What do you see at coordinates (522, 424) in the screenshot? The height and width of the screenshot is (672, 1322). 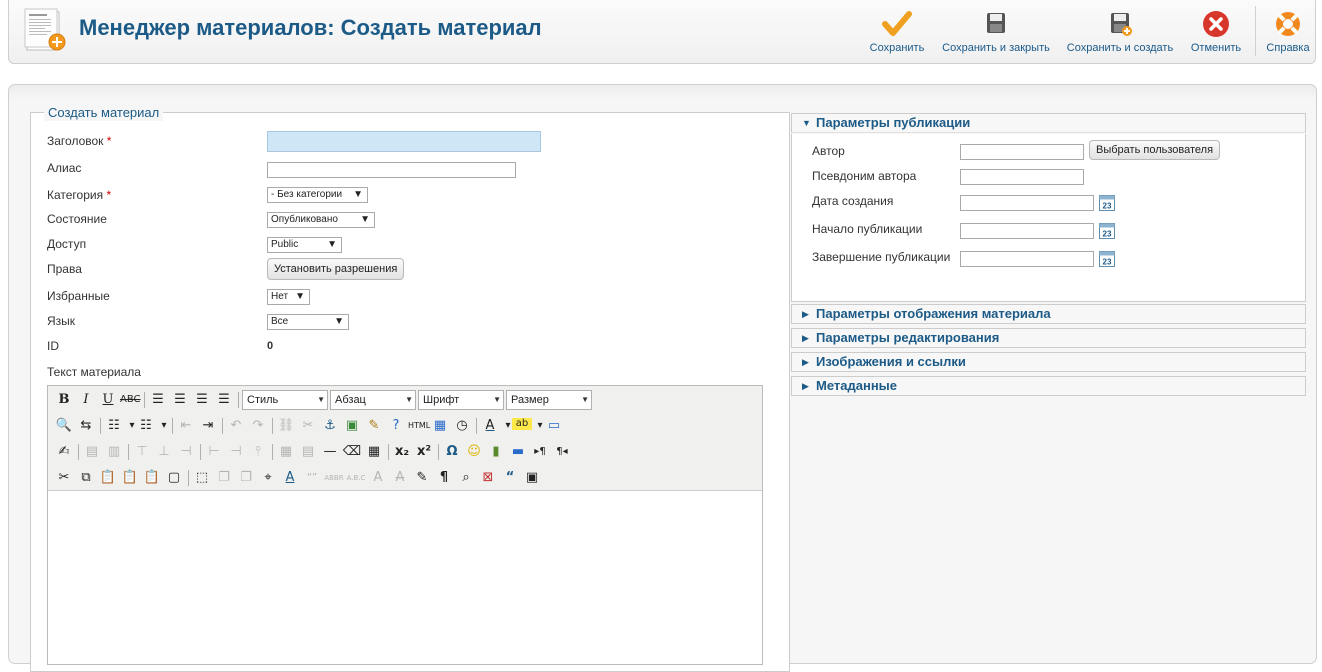 I see `highlight-color-icon: ab` at bounding box center [522, 424].